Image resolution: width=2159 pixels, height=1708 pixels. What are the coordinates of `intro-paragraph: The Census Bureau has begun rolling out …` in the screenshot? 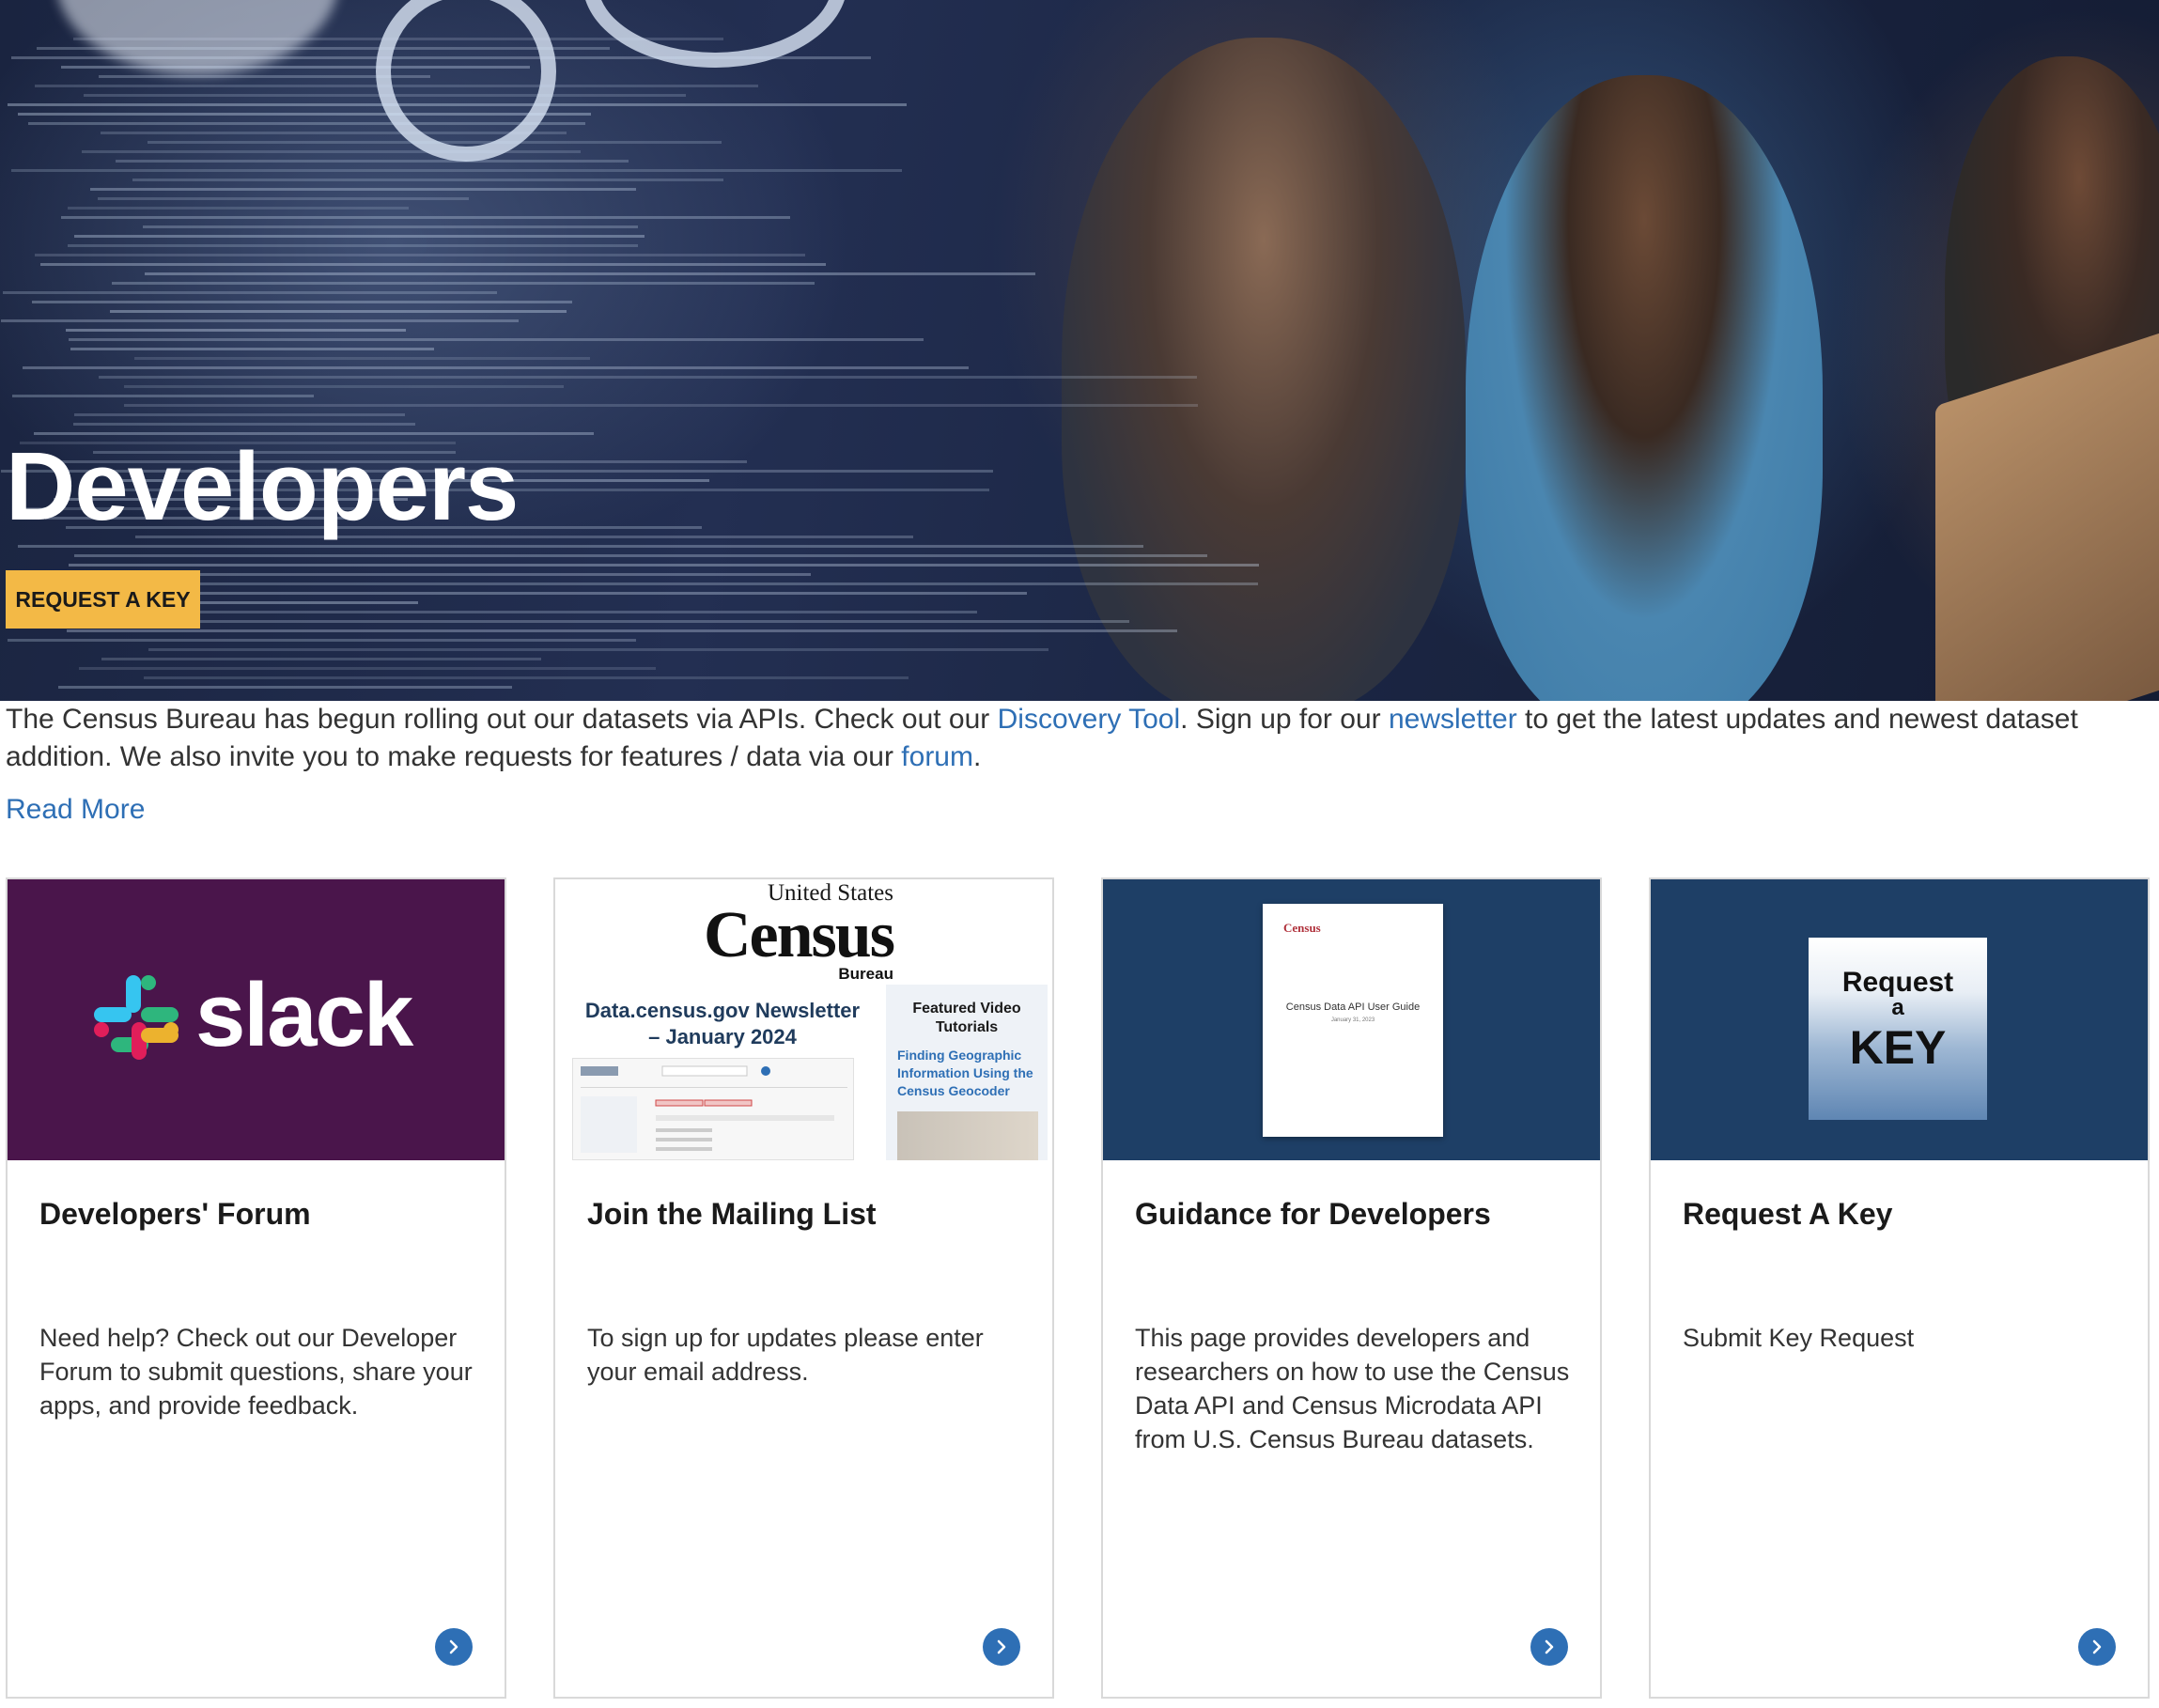 It's located at (1077, 738).